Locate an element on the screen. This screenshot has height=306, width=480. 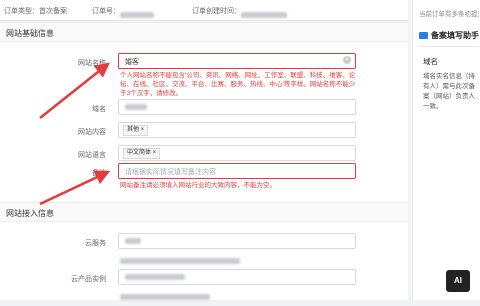
section-access-info: 网站接入信息 is located at coordinates (204, 212).